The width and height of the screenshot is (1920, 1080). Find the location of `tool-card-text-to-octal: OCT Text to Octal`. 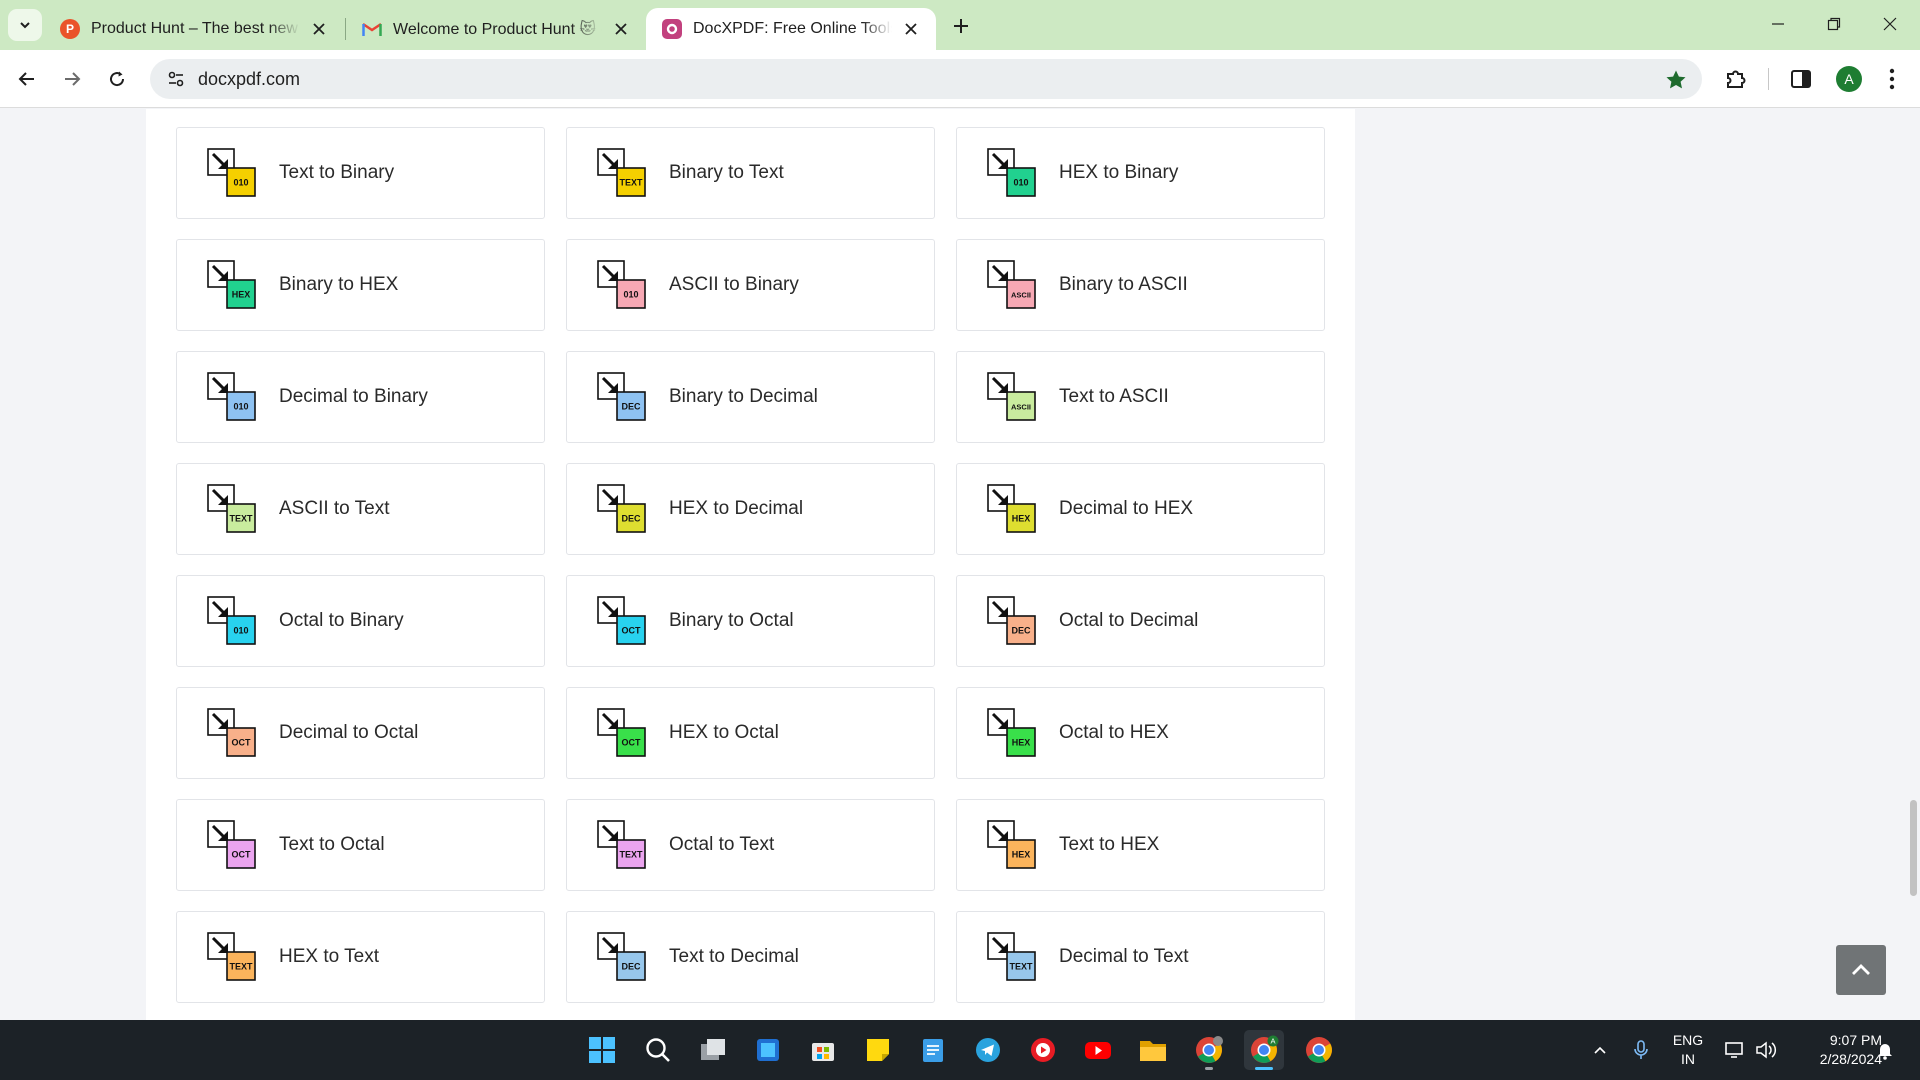

tool-card-text-to-octal: OCT Text to Octal is located at coordinates (360, 845).